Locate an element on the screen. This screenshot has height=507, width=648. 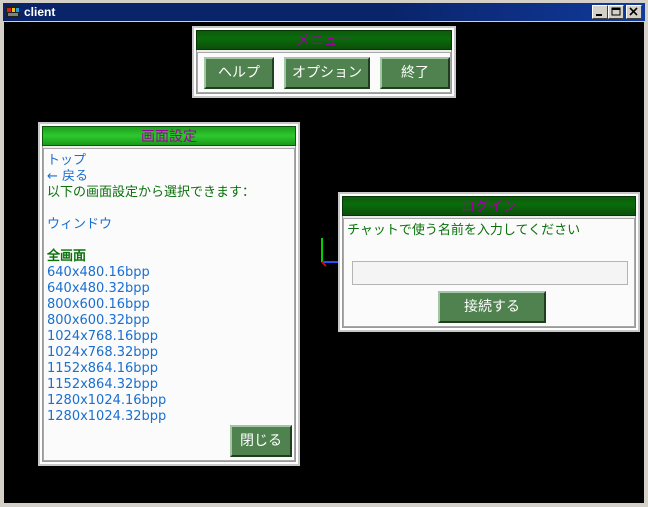
menu-panel: メニュー ヘルプ オプション 終了 is located at coordinates (324, 62).